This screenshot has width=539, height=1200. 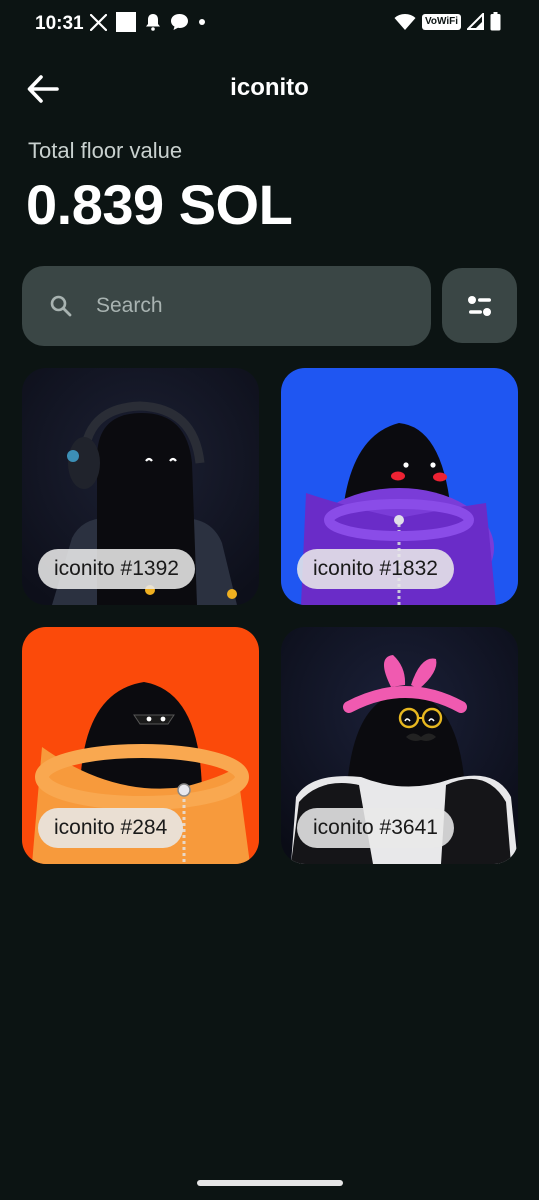 I want to click on nft-label: iconito #3641, so click(x=375, y=828).